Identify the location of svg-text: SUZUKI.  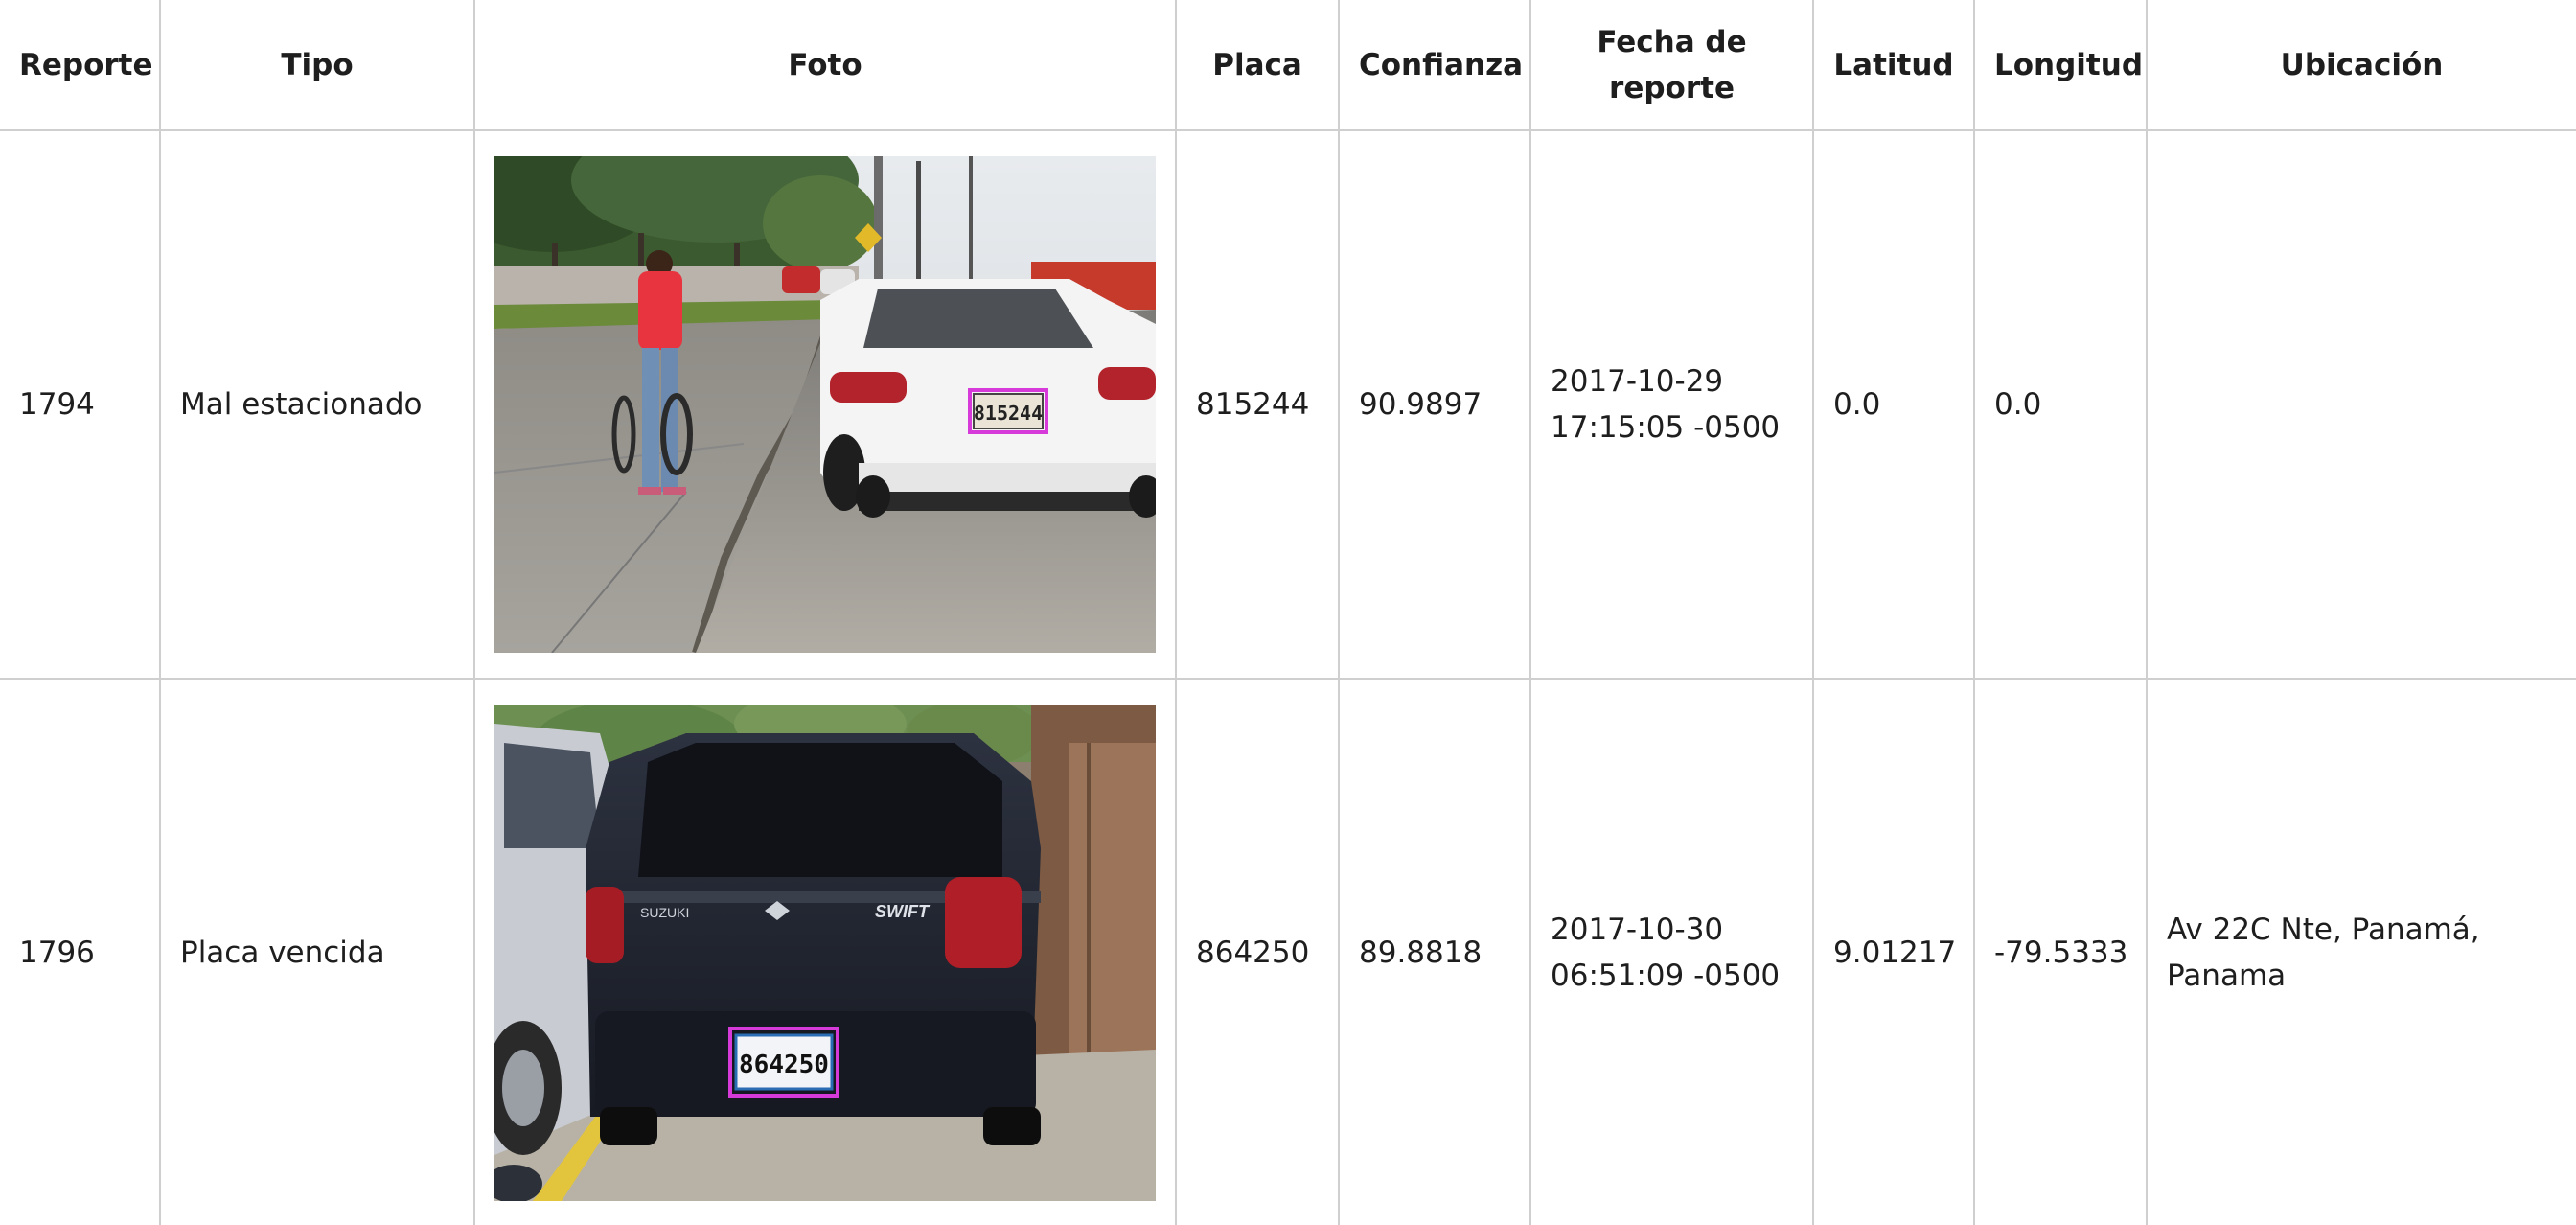
(665, 913).